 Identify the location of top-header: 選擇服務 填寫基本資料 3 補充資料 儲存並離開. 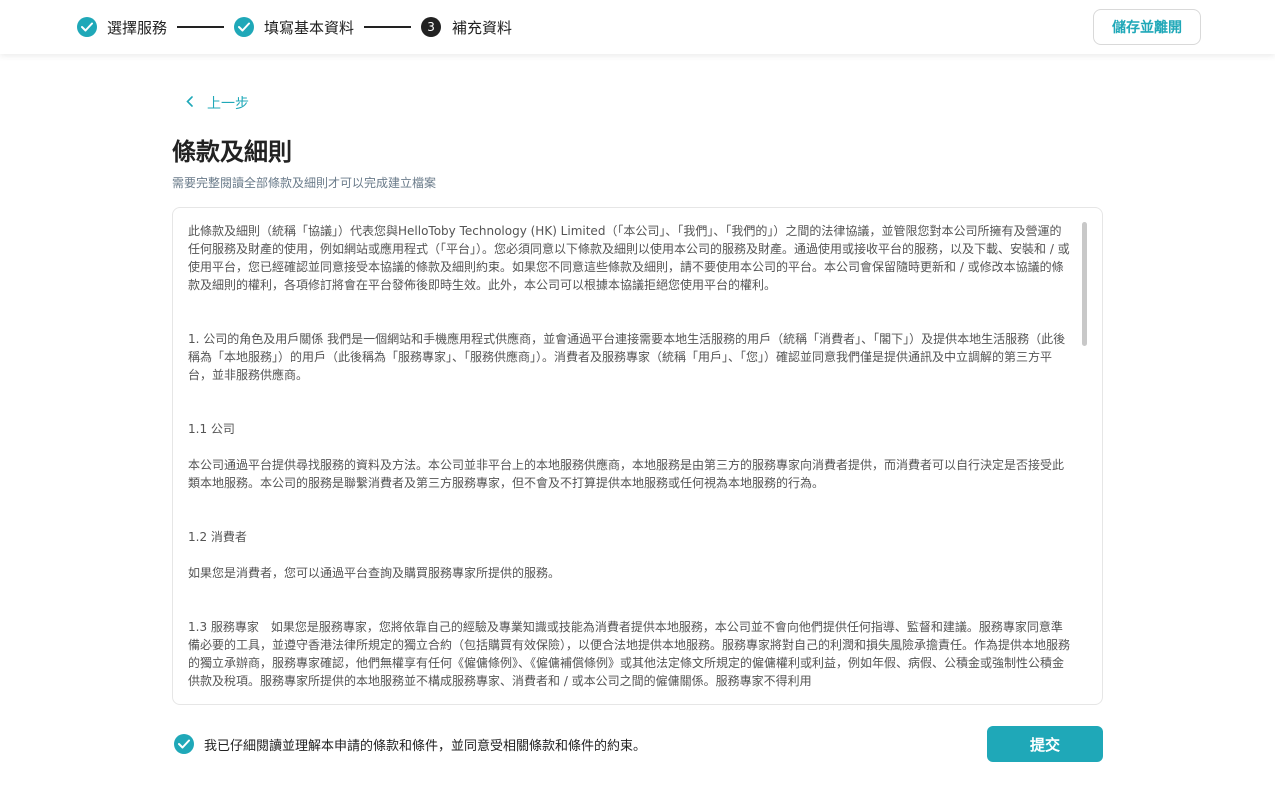
(637, 27).